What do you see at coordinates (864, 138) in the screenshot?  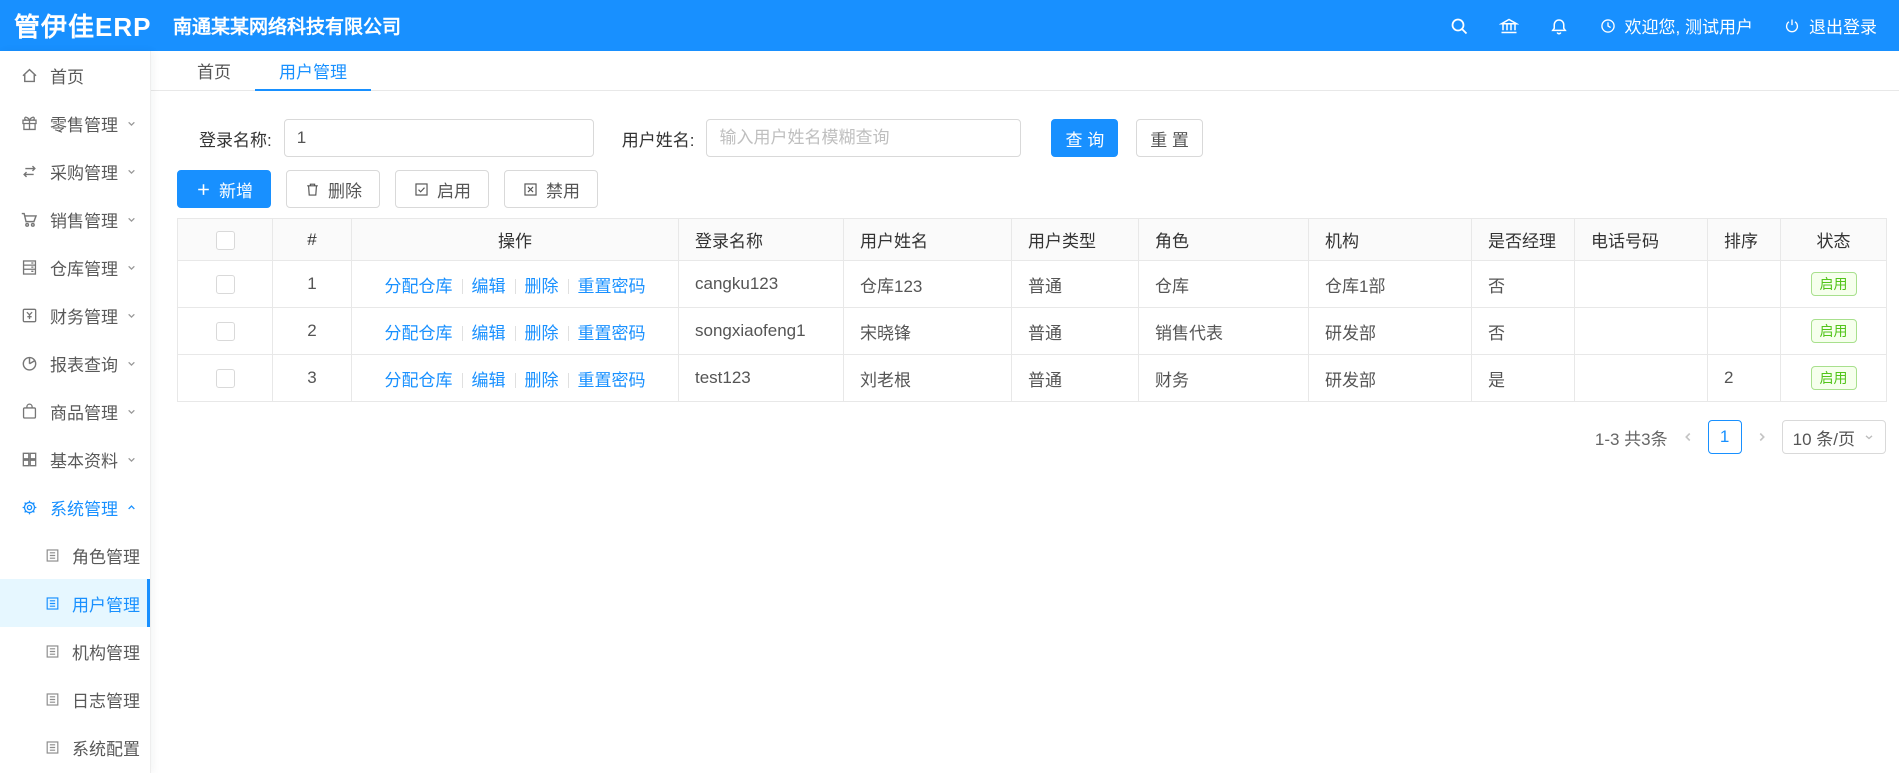 I see `user-name-input` at bounding box center [864, 138].